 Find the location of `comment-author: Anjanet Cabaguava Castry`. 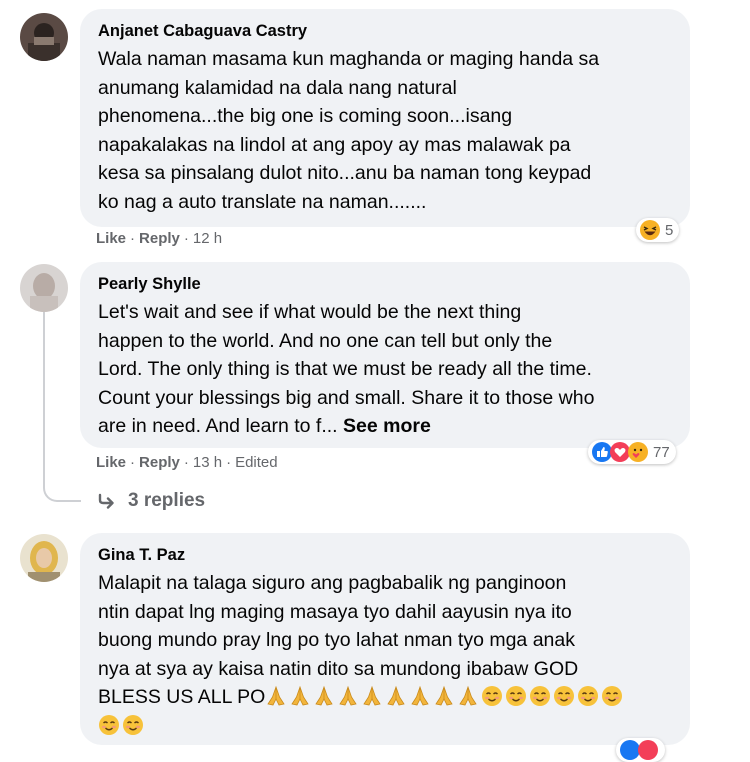

comment-author: Anjanet Cabaguava Castry is located at coordinates (385, 31).